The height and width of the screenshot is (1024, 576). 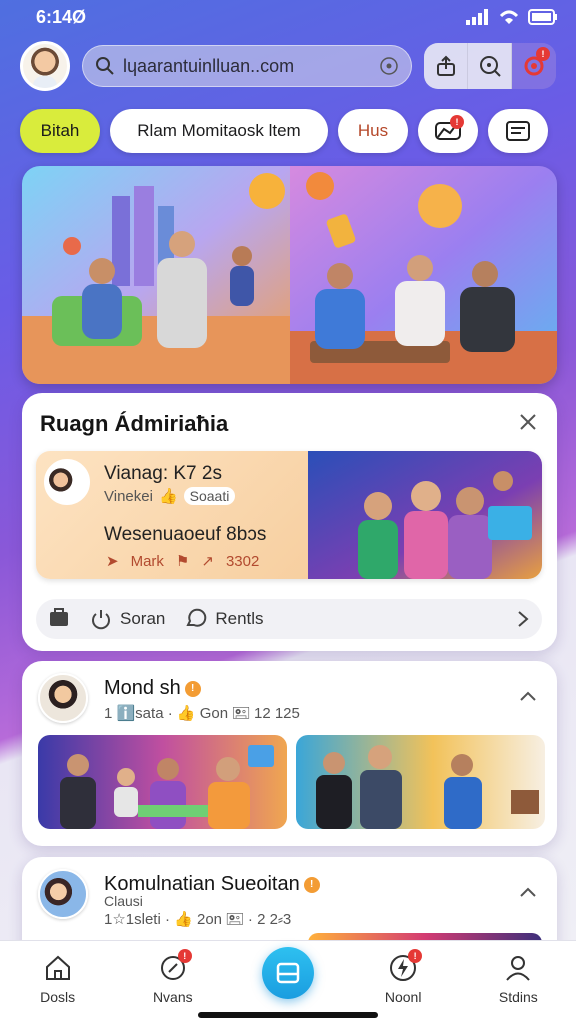 What do you see at coordinates (477, 17) in the screenshot?
I see `signal-icon` at bounding box center [477, 17].